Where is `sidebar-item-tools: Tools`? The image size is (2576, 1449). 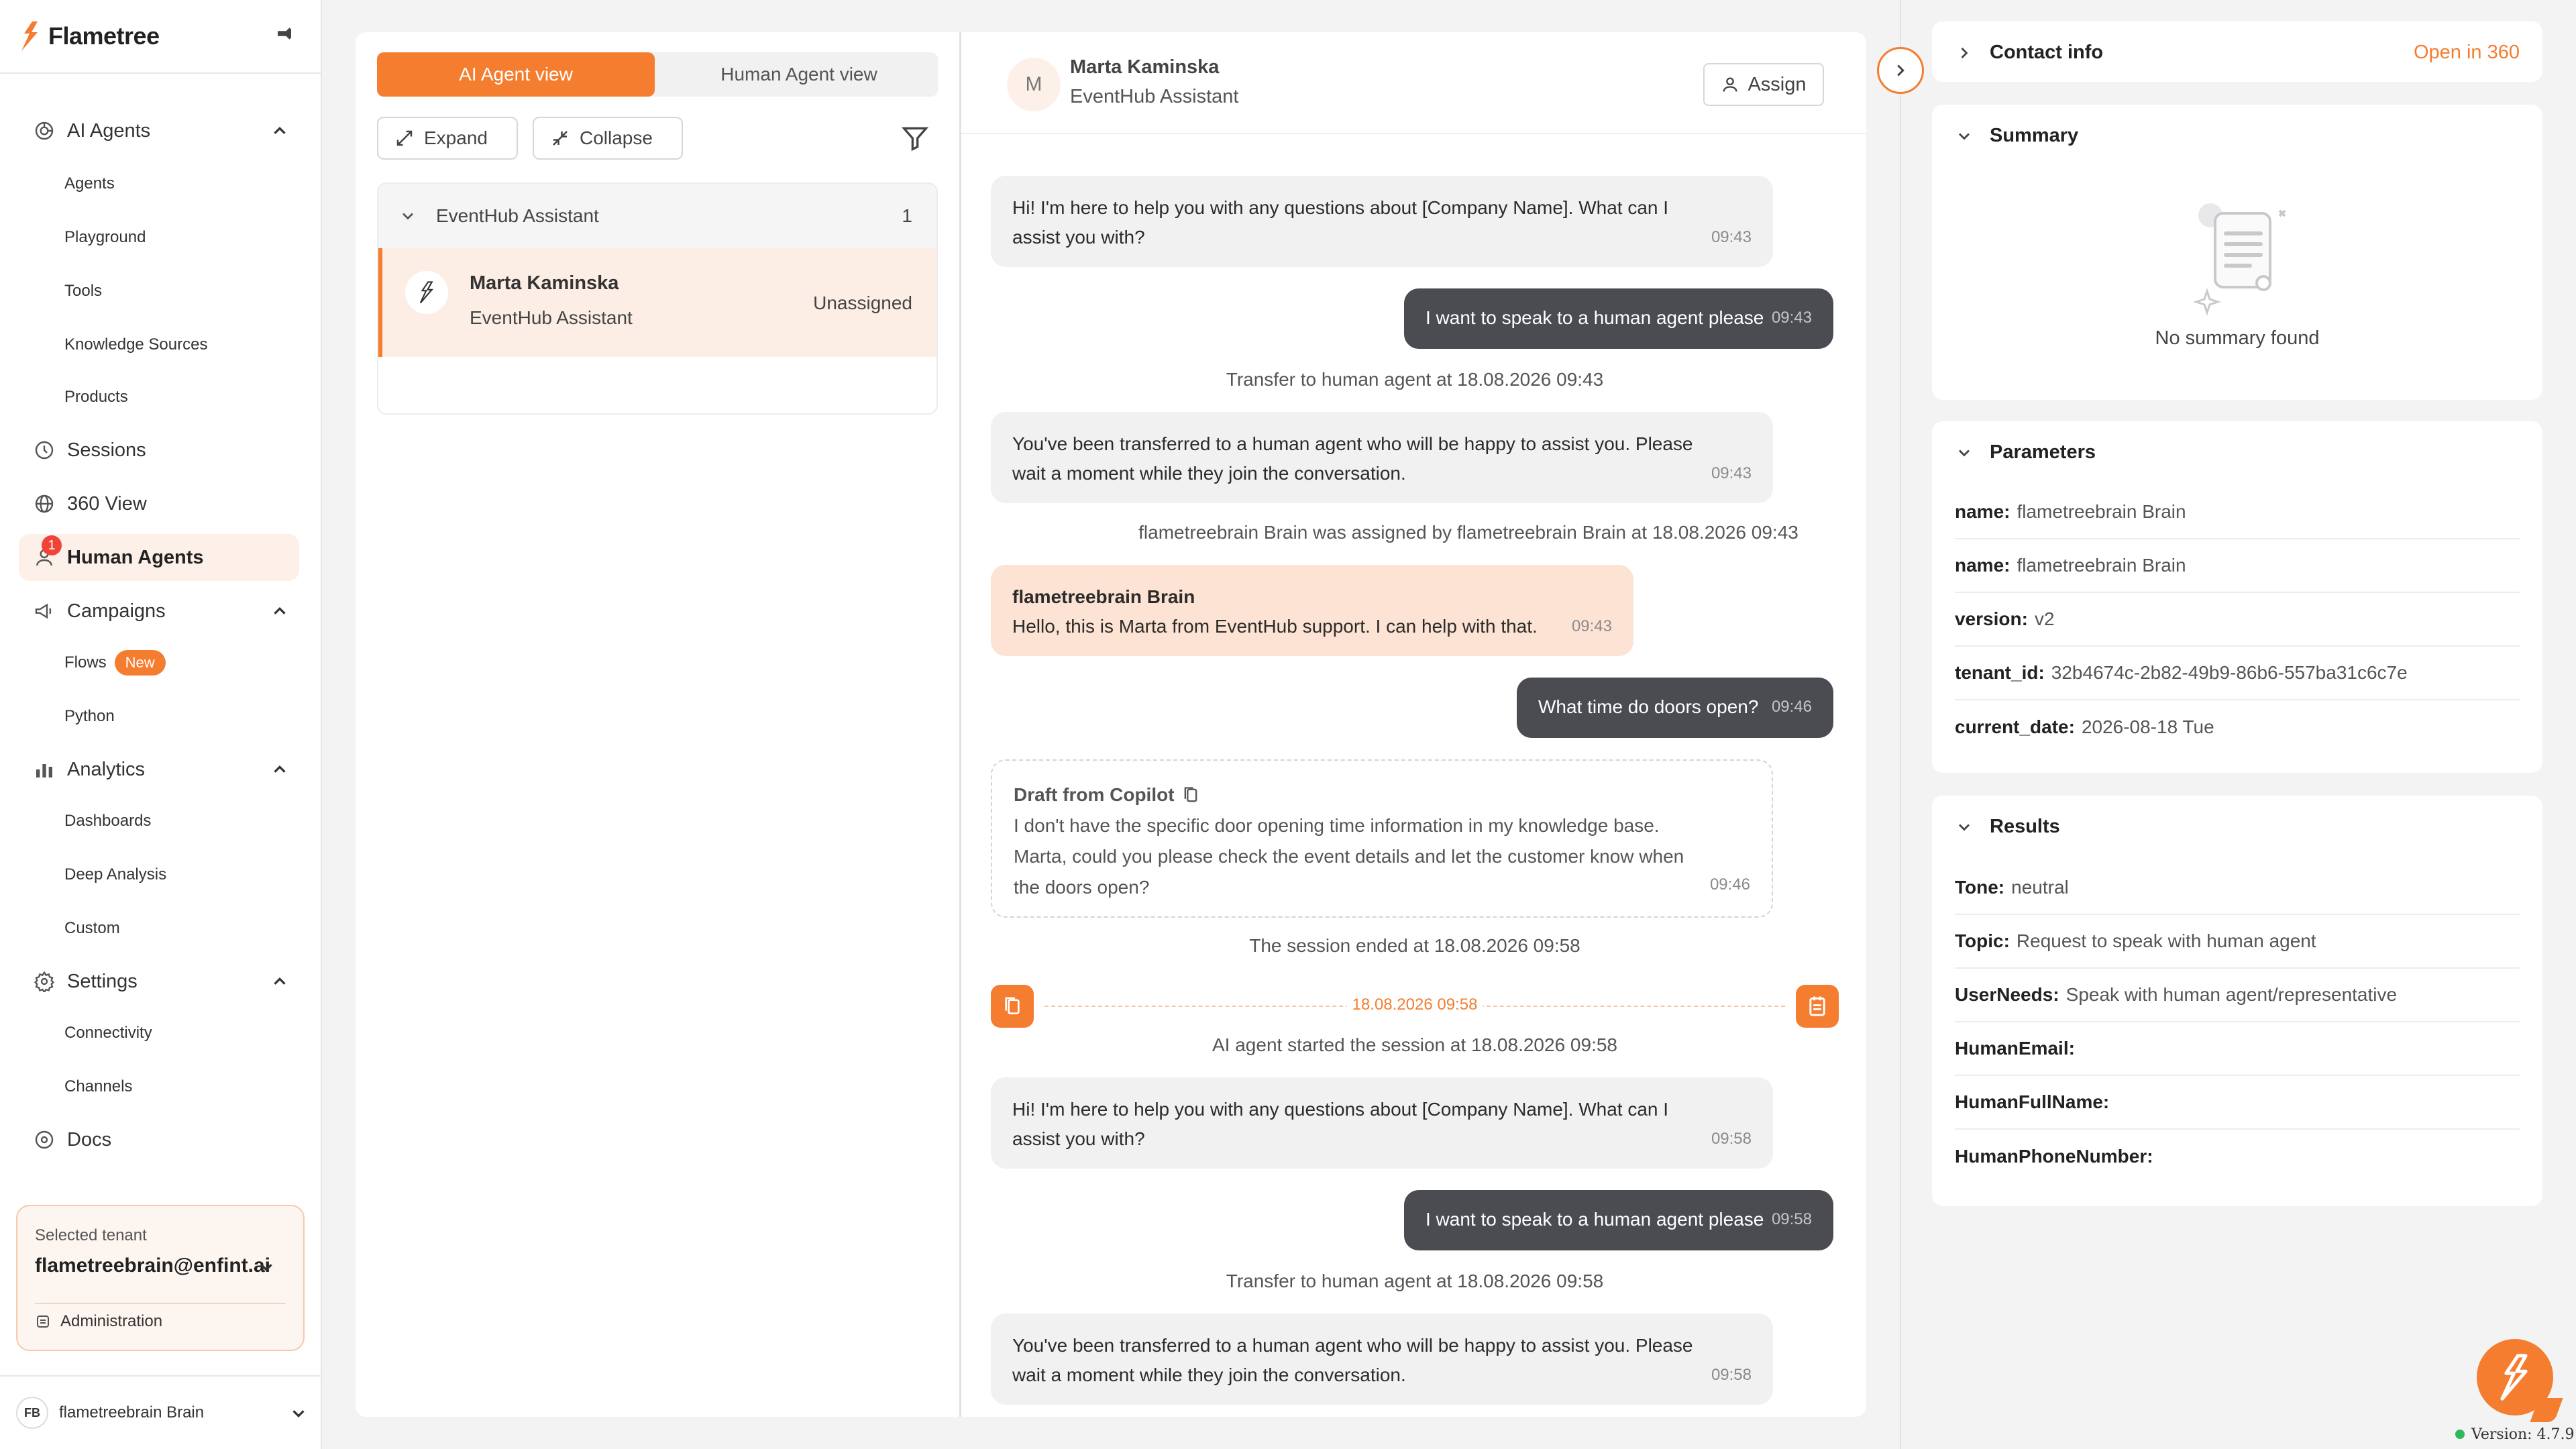 sidebar-item-tools: Tools is located at coordinates (83, 291).